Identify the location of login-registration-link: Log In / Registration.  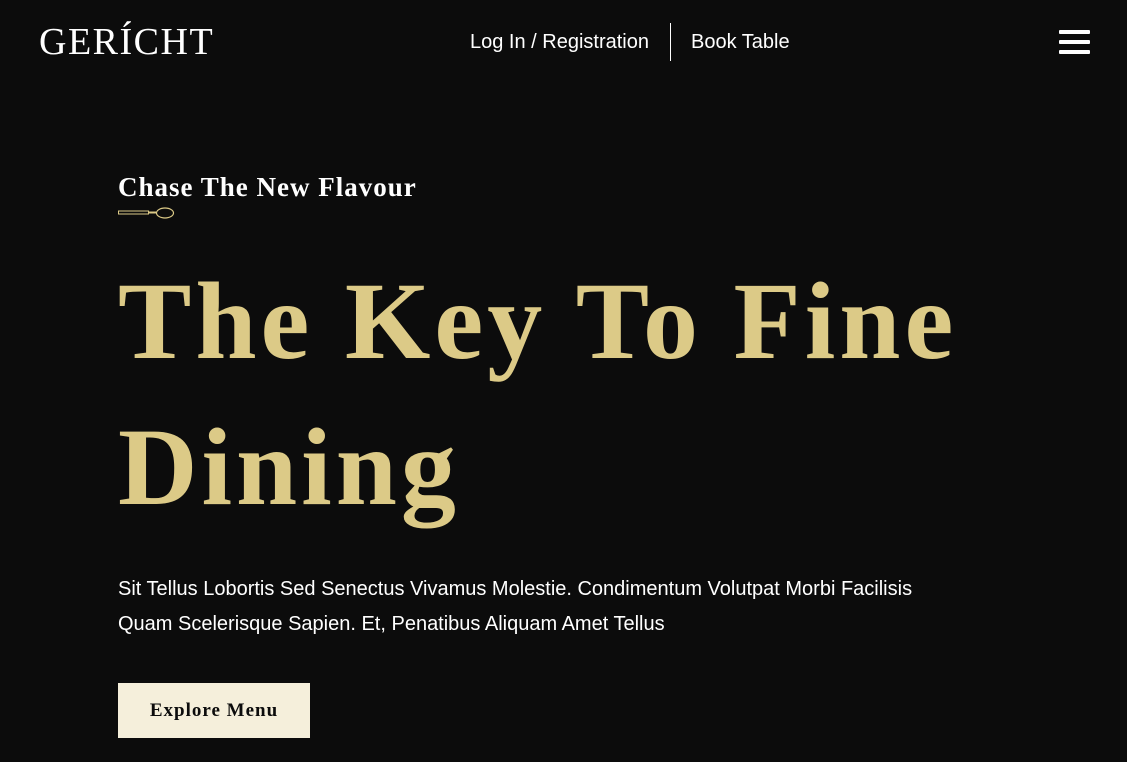
(559, 42).